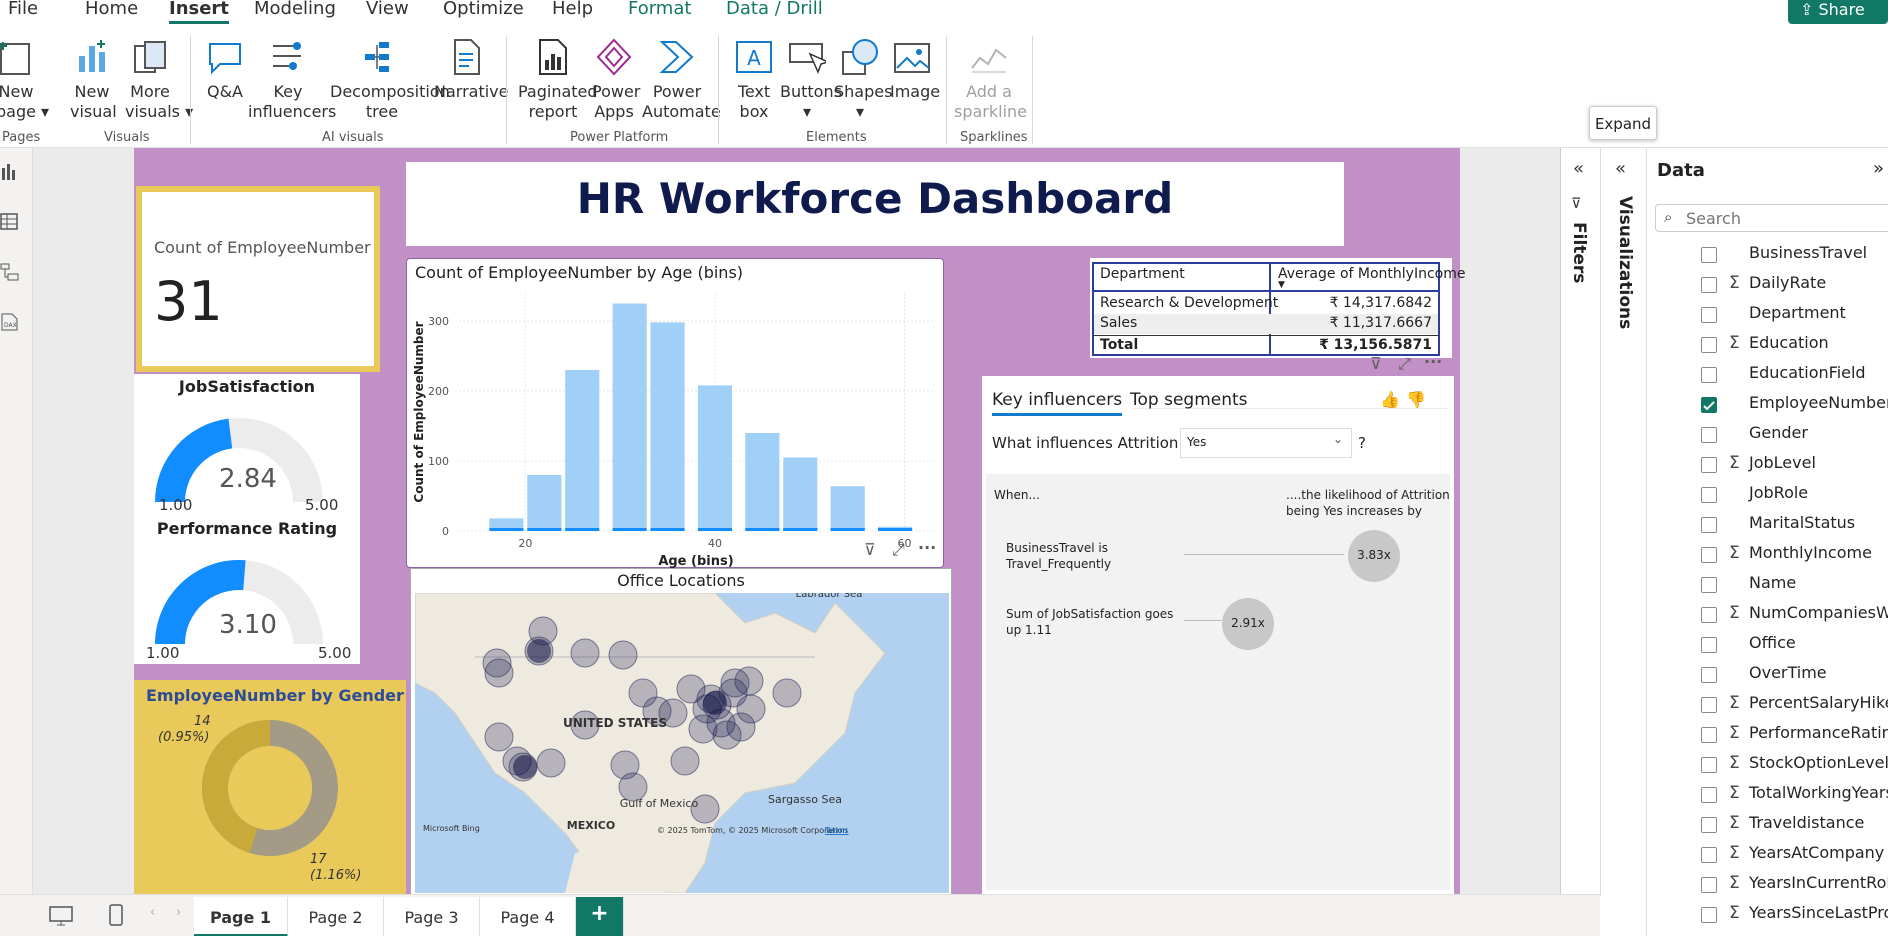 The height and width of the screenshot is (936, 1888). What do you see at coordinates (1794, 407) in the screenshot?
I see `field-item: EmployeeNumber` at bounding box center [1794, 407].